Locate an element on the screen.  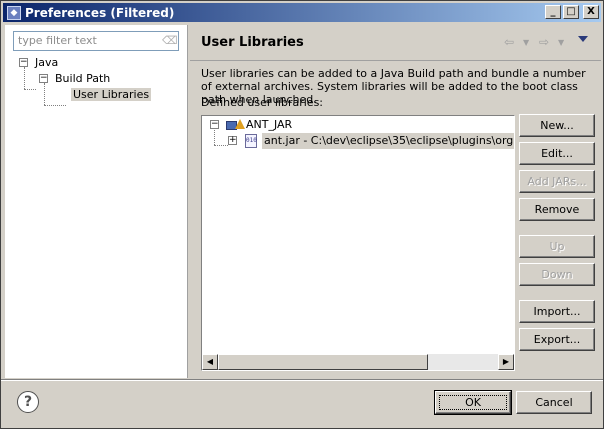
jar-file-icon: 010 is located at coordinates (251, 141).